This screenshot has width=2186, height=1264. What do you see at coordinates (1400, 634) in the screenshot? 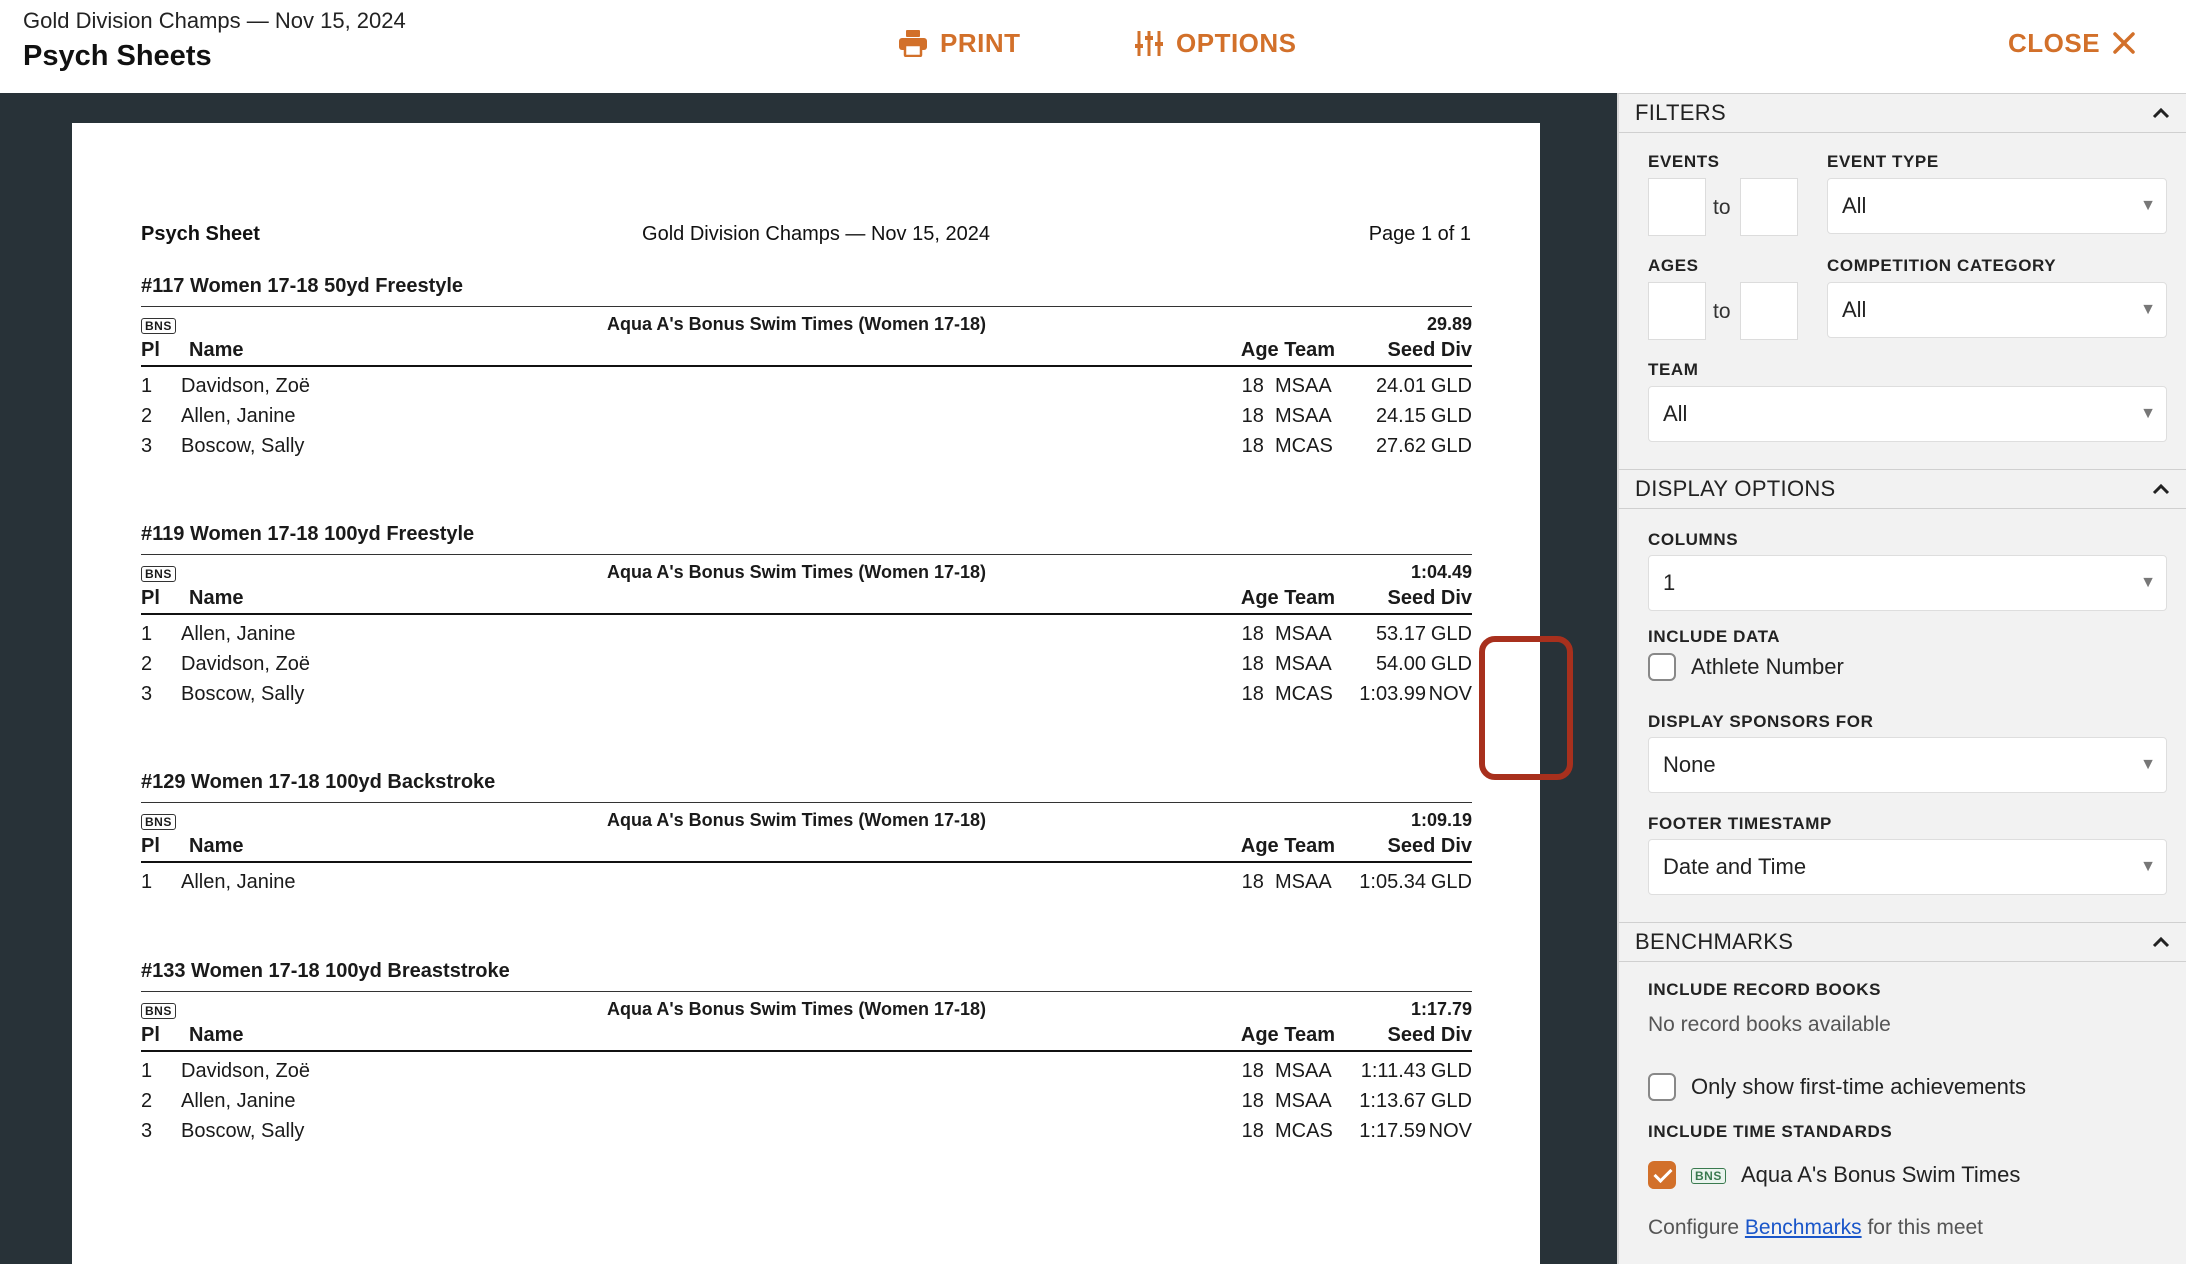
I see `seed-time: 53.17` at bounding box center [1400, 634].